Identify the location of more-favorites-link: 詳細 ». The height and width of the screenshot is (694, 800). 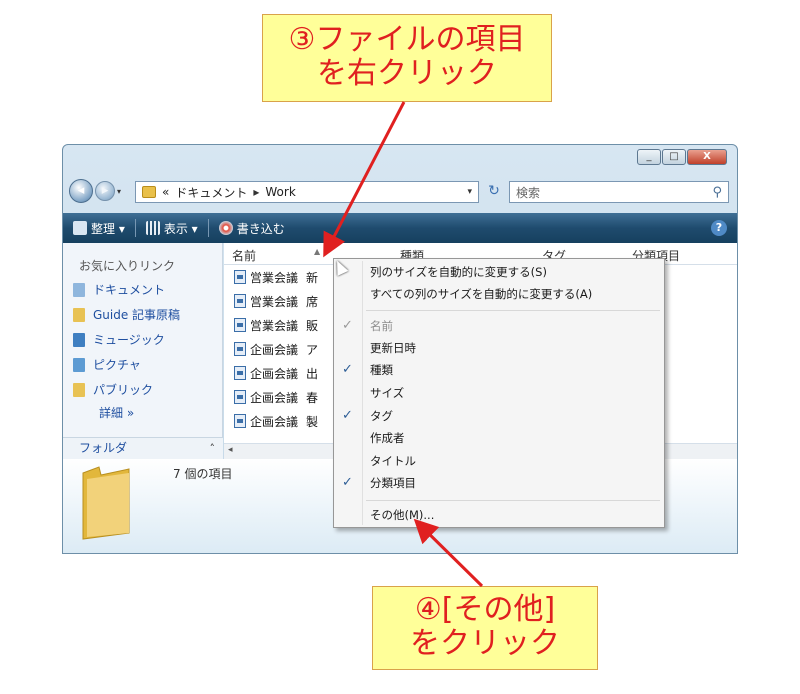
(142, 413).